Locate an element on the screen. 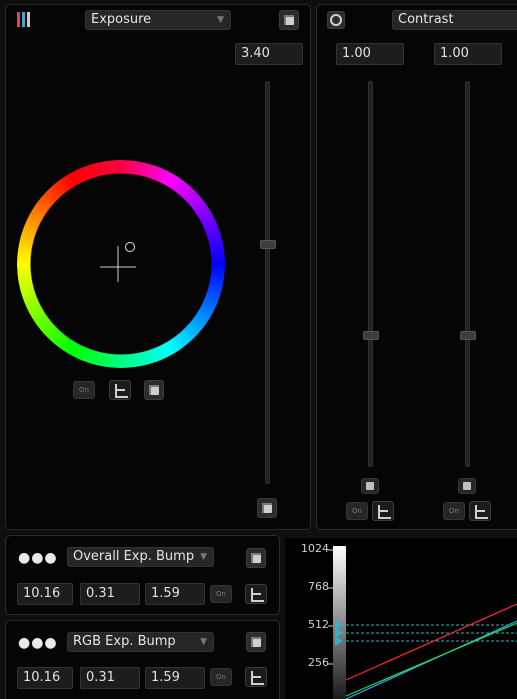 This screenshot has height=699, width=517. contrast-left-on-button: On is located at coordinates (357, 511).